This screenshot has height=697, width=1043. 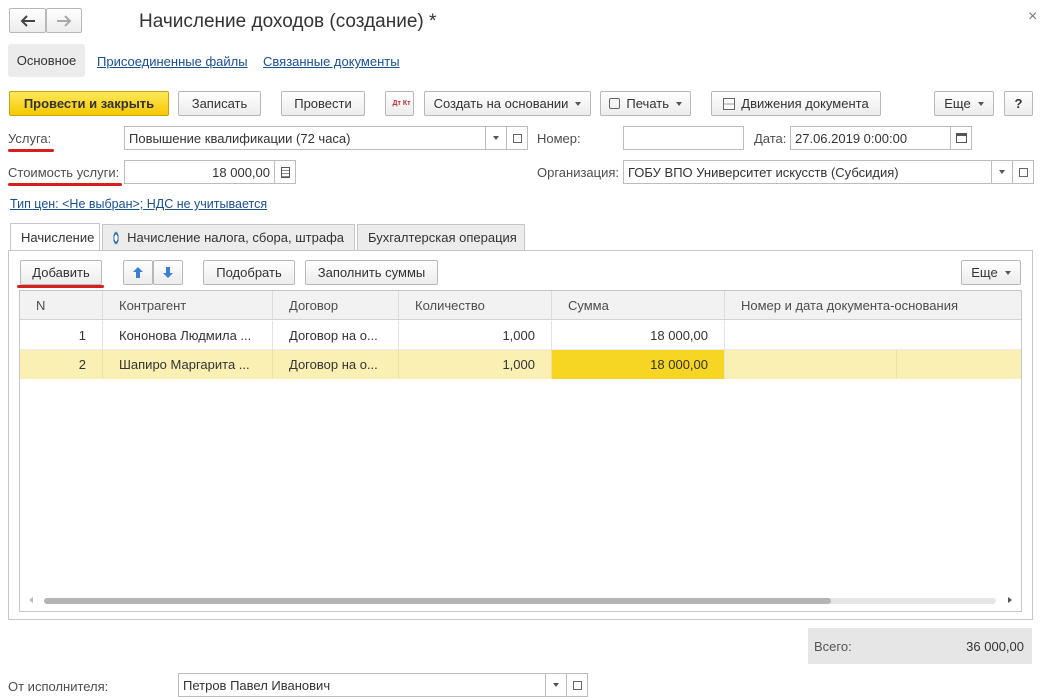 I want to click on service-open-button, so click(x=517, y=138).